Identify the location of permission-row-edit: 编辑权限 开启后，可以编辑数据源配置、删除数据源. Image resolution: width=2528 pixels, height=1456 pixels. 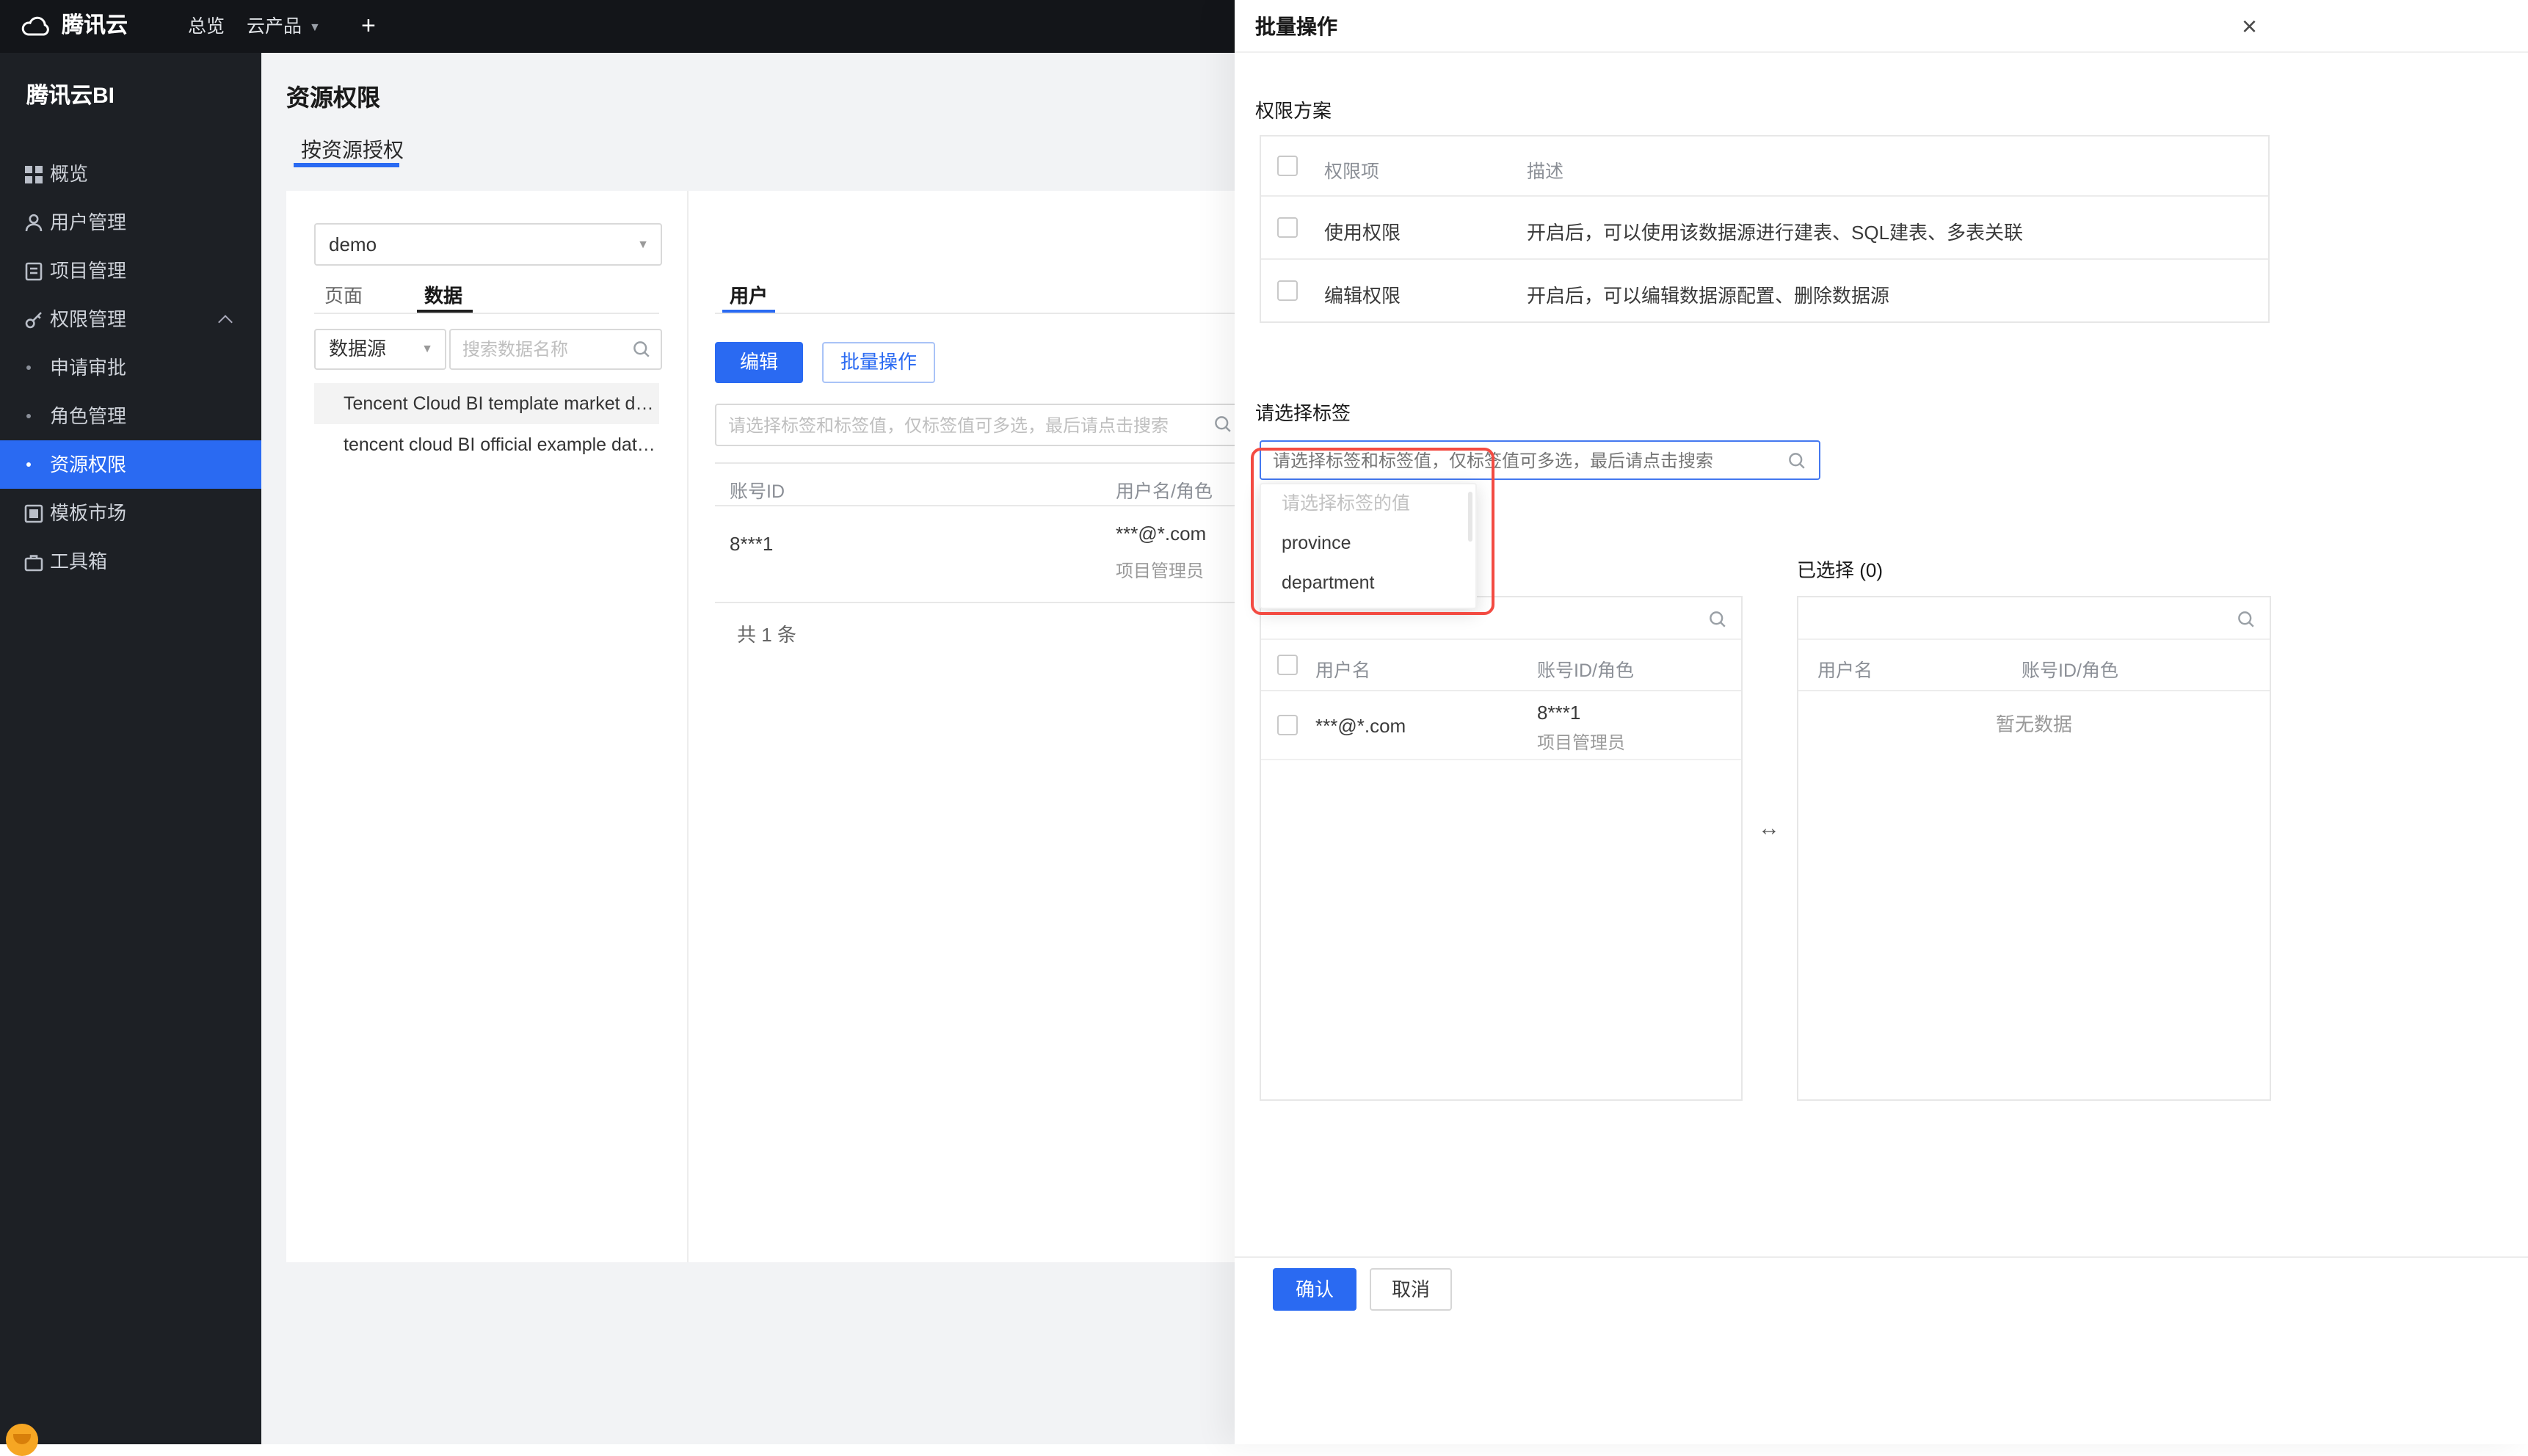
(1764, 292).